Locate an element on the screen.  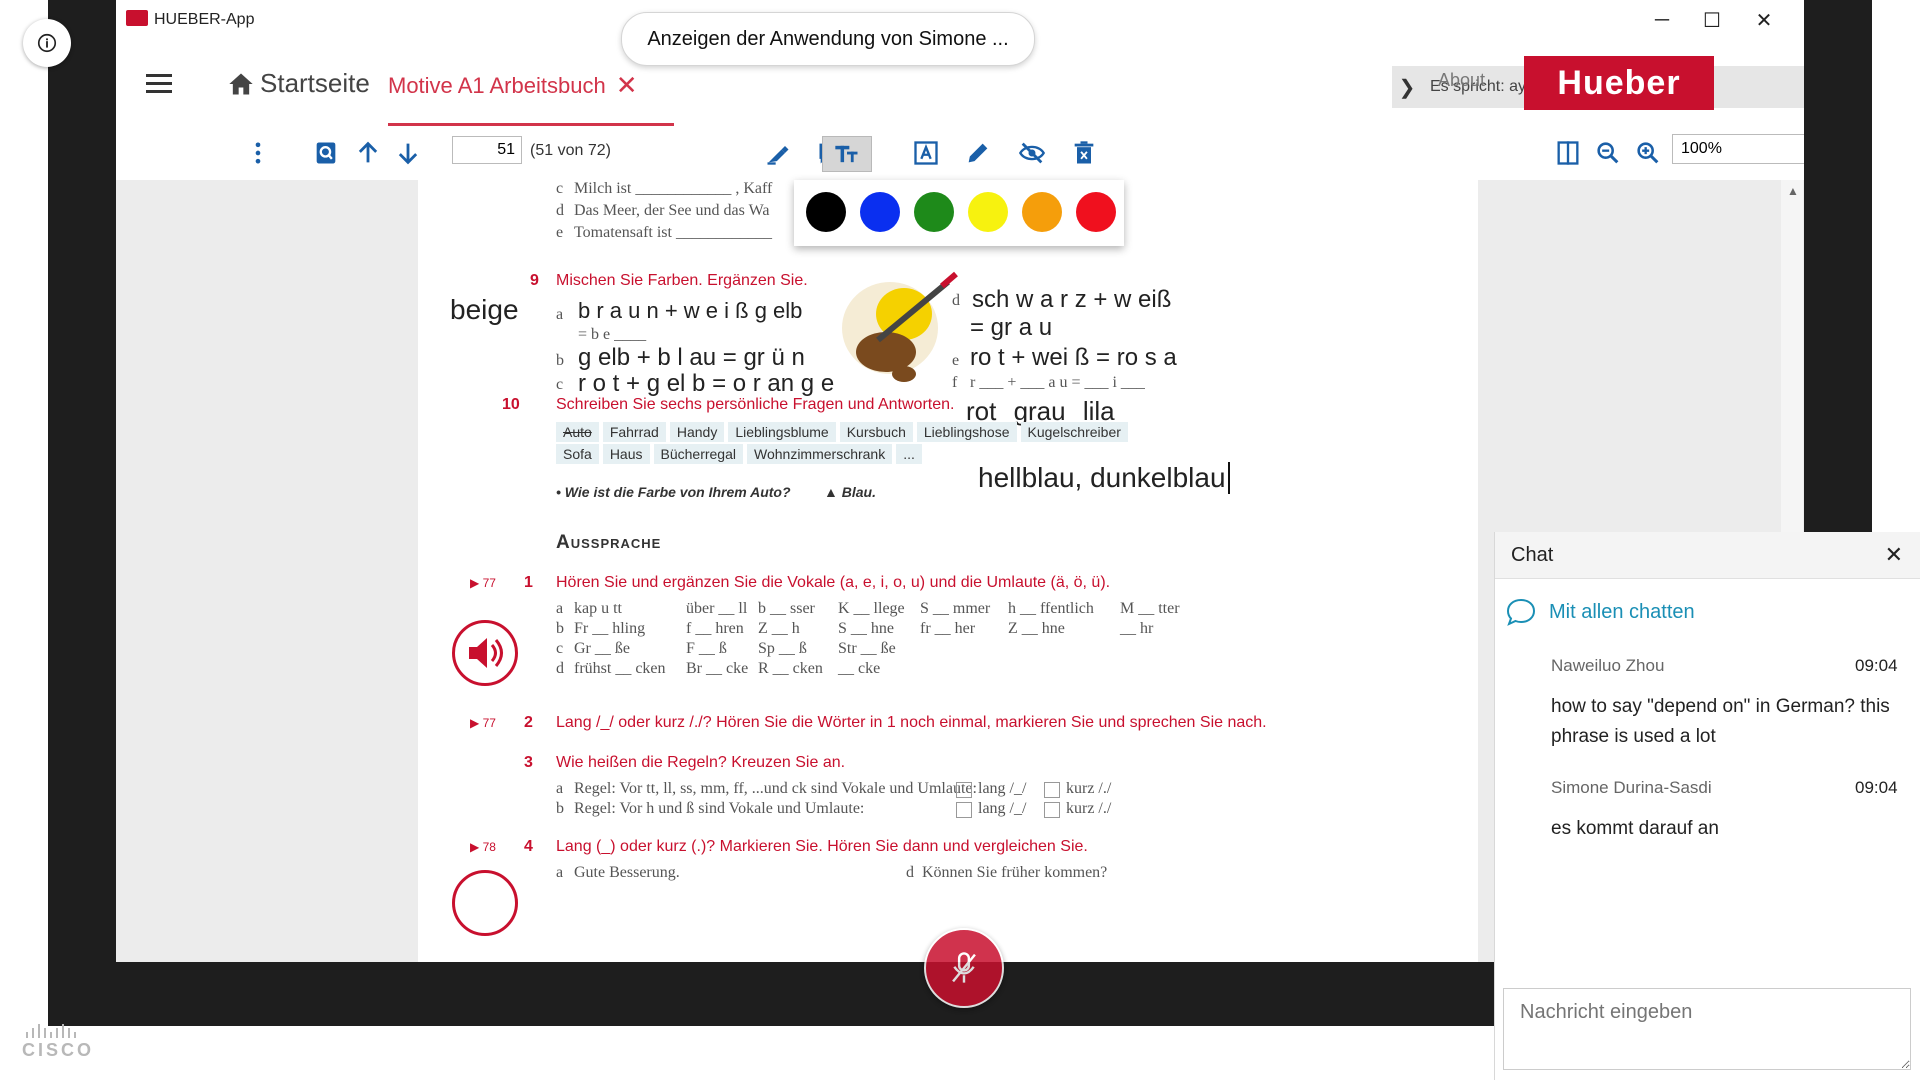
task1-cell: f __ hren is located at coordinates (715, 628).